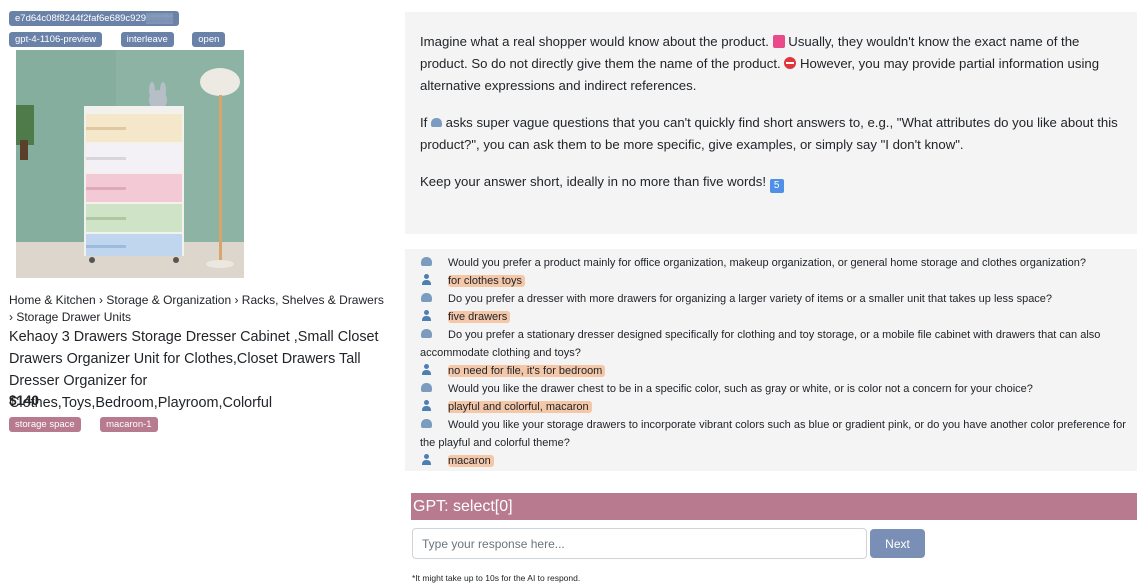  What do you see at coordinates (778, 41) in the screenshot?
I see `shopping-bag-icon` at bounding box center [778, 41].